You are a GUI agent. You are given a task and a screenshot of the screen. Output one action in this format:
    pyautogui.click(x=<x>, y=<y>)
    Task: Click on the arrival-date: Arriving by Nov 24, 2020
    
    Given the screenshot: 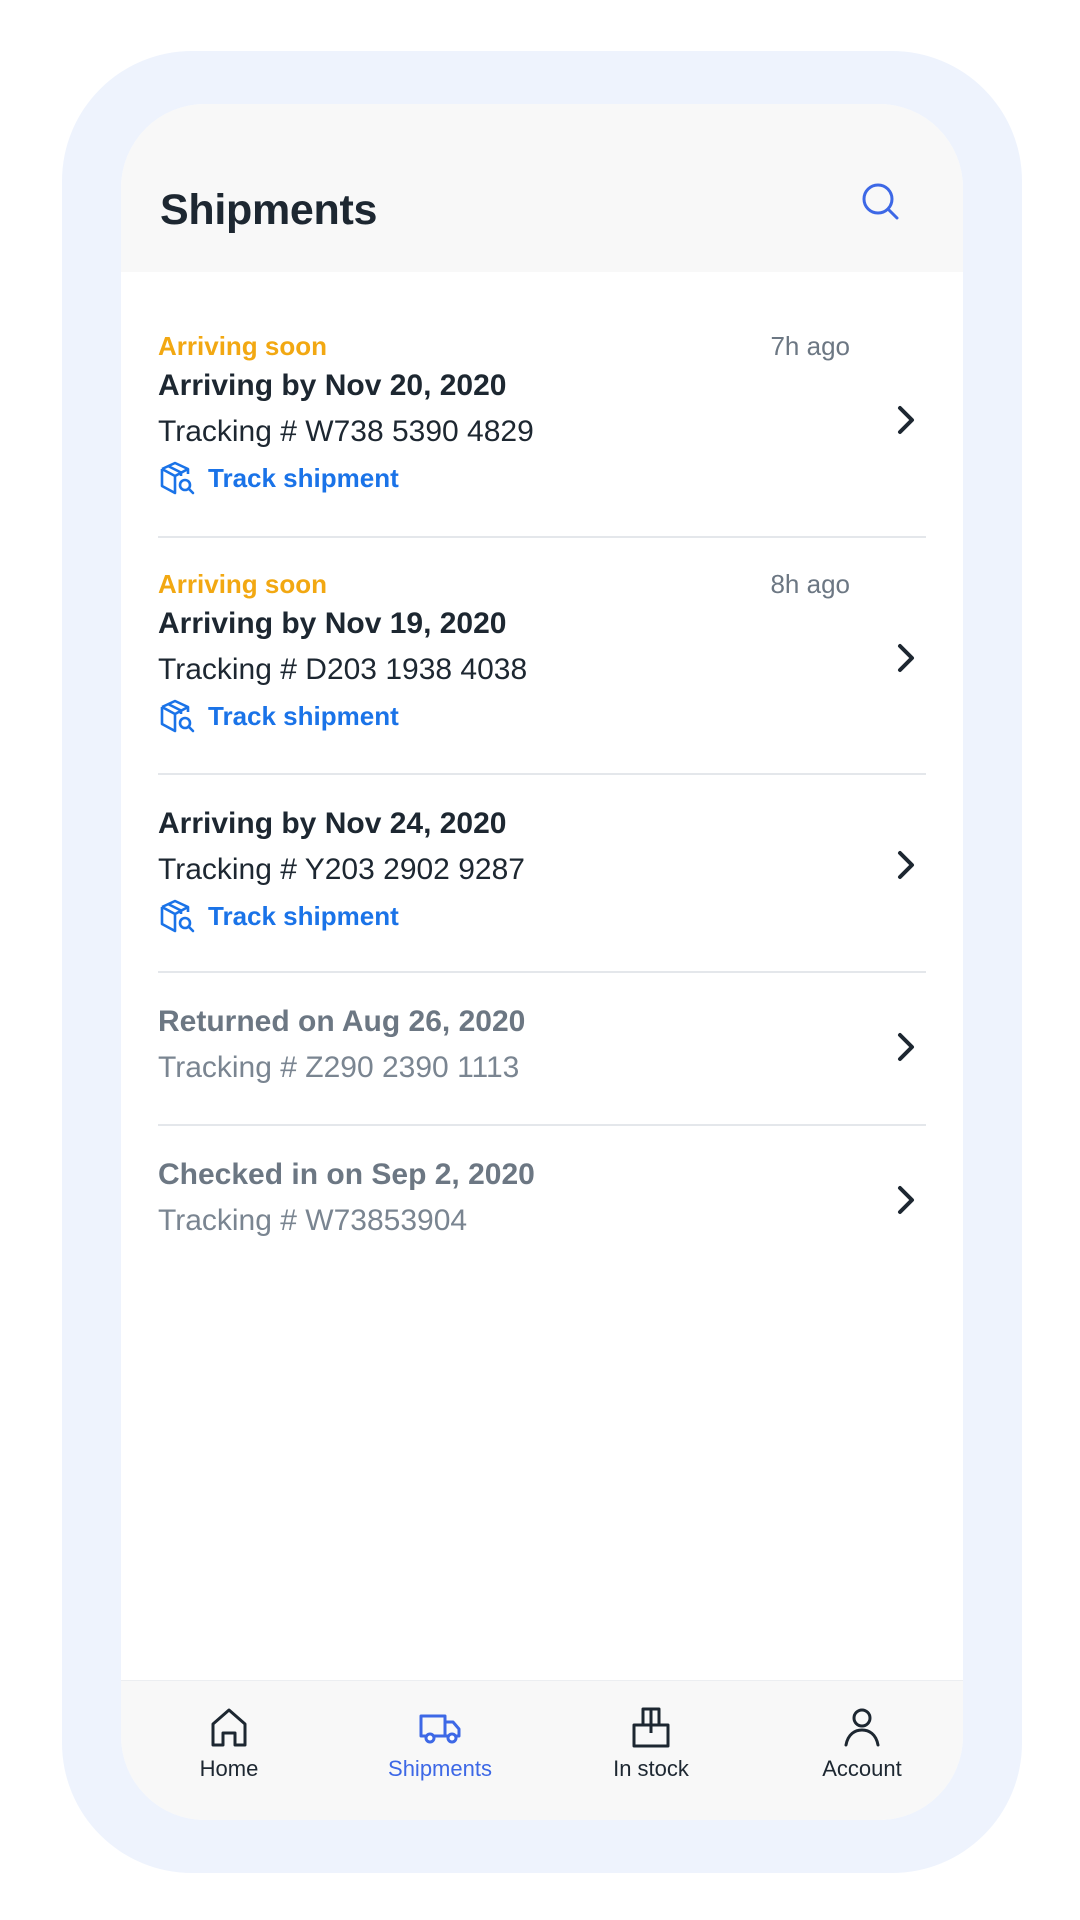 What is the action you would take?
    pyautogui.click(x=332, y=823)
    